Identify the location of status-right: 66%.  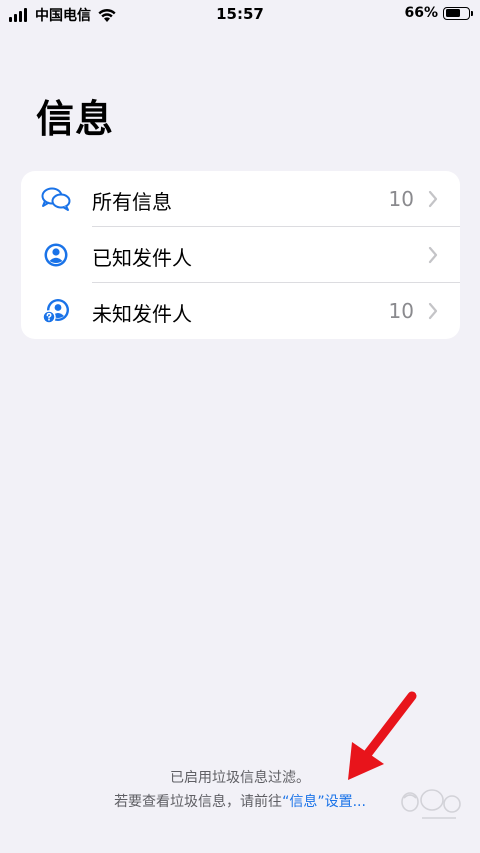
(438, 13).